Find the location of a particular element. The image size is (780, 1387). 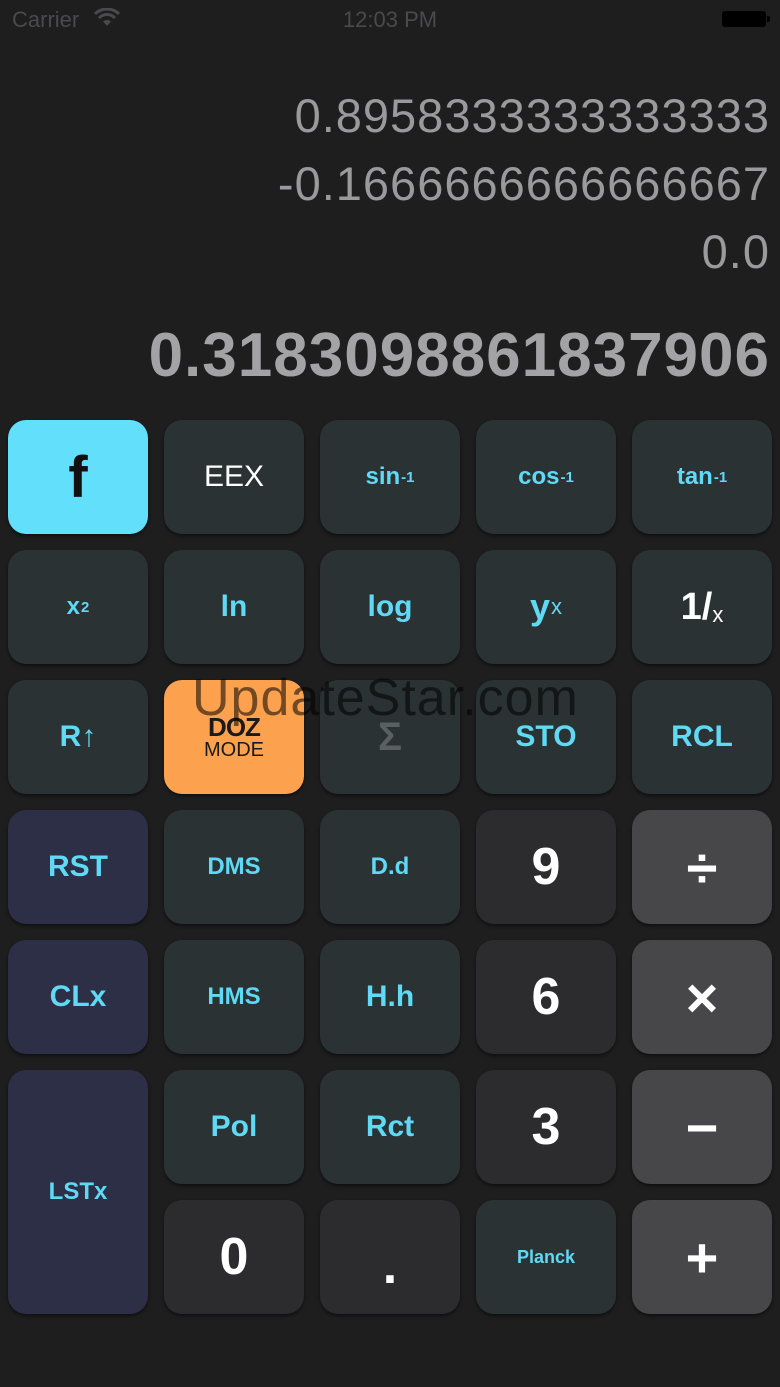

arccos-sup: -1 is located at coordinates (567, 477).